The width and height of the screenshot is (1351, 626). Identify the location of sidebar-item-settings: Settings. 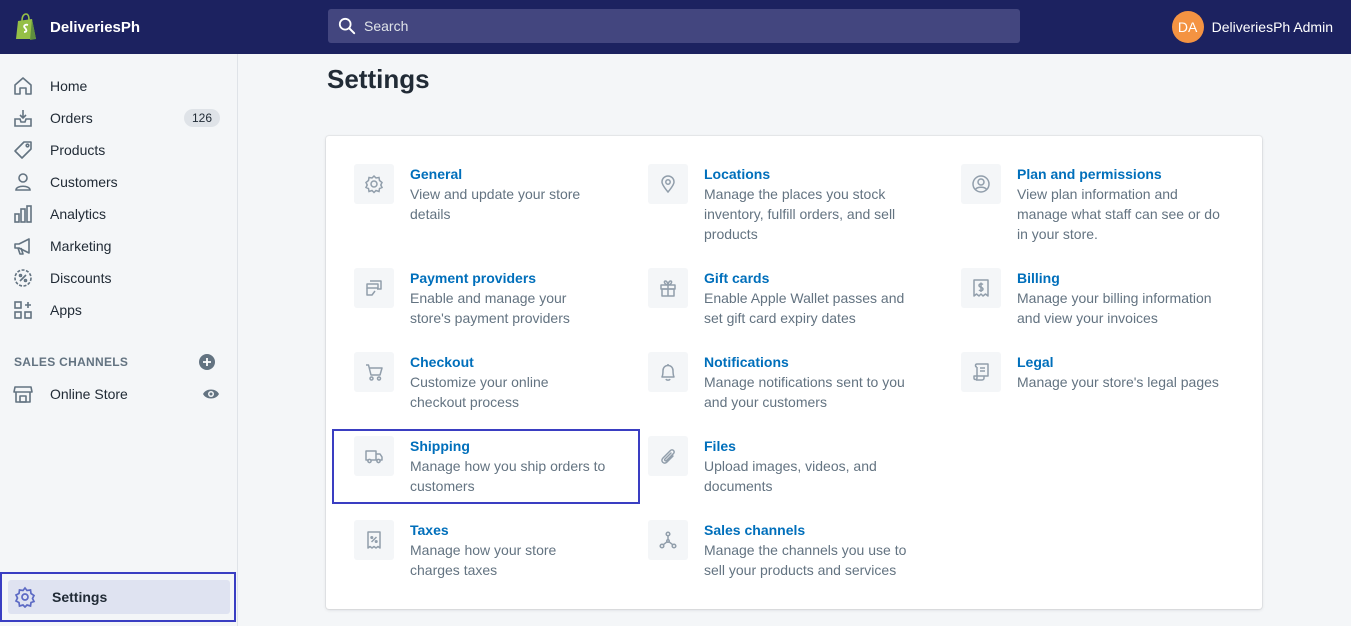
(118, 597).